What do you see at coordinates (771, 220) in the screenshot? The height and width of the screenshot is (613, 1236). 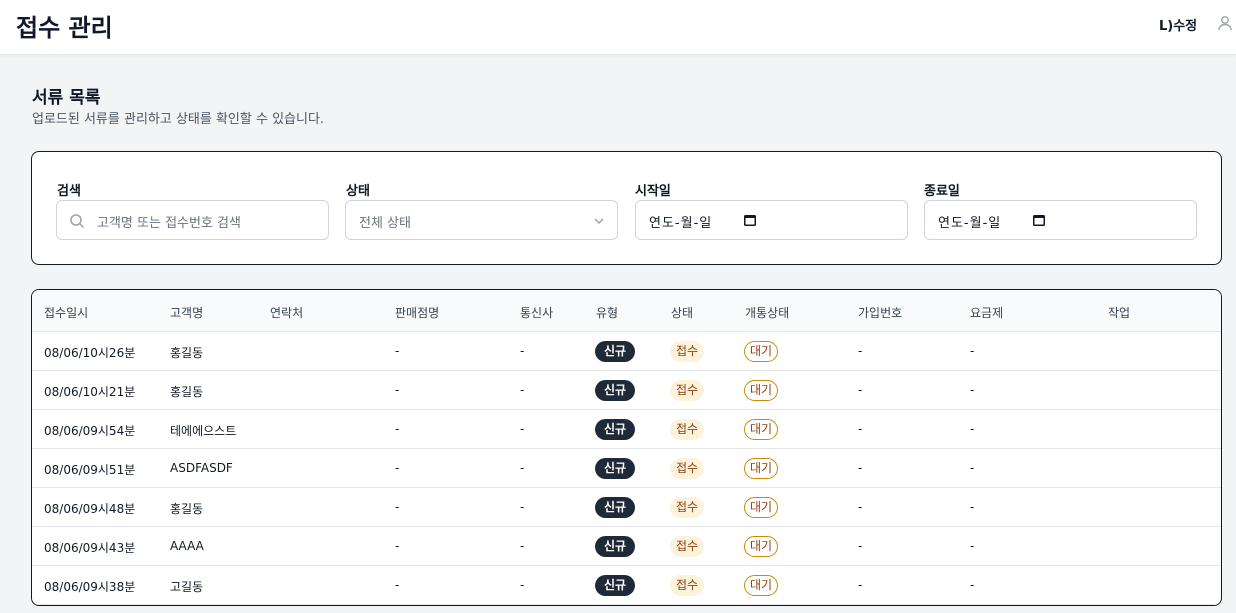 I see `start-date-input: 연도-월-일` at bounding box center [771, 220].